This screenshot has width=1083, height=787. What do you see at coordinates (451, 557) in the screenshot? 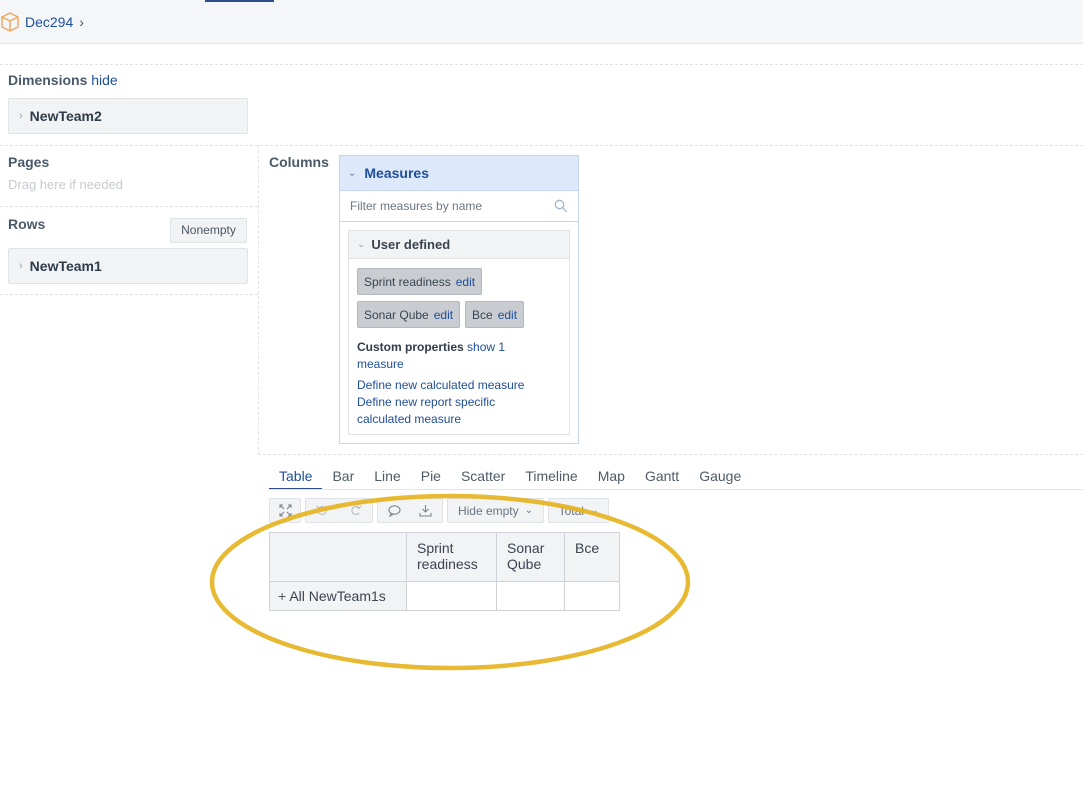
I see `column-header: Sprint readiness` at bounding box center [451, 557].